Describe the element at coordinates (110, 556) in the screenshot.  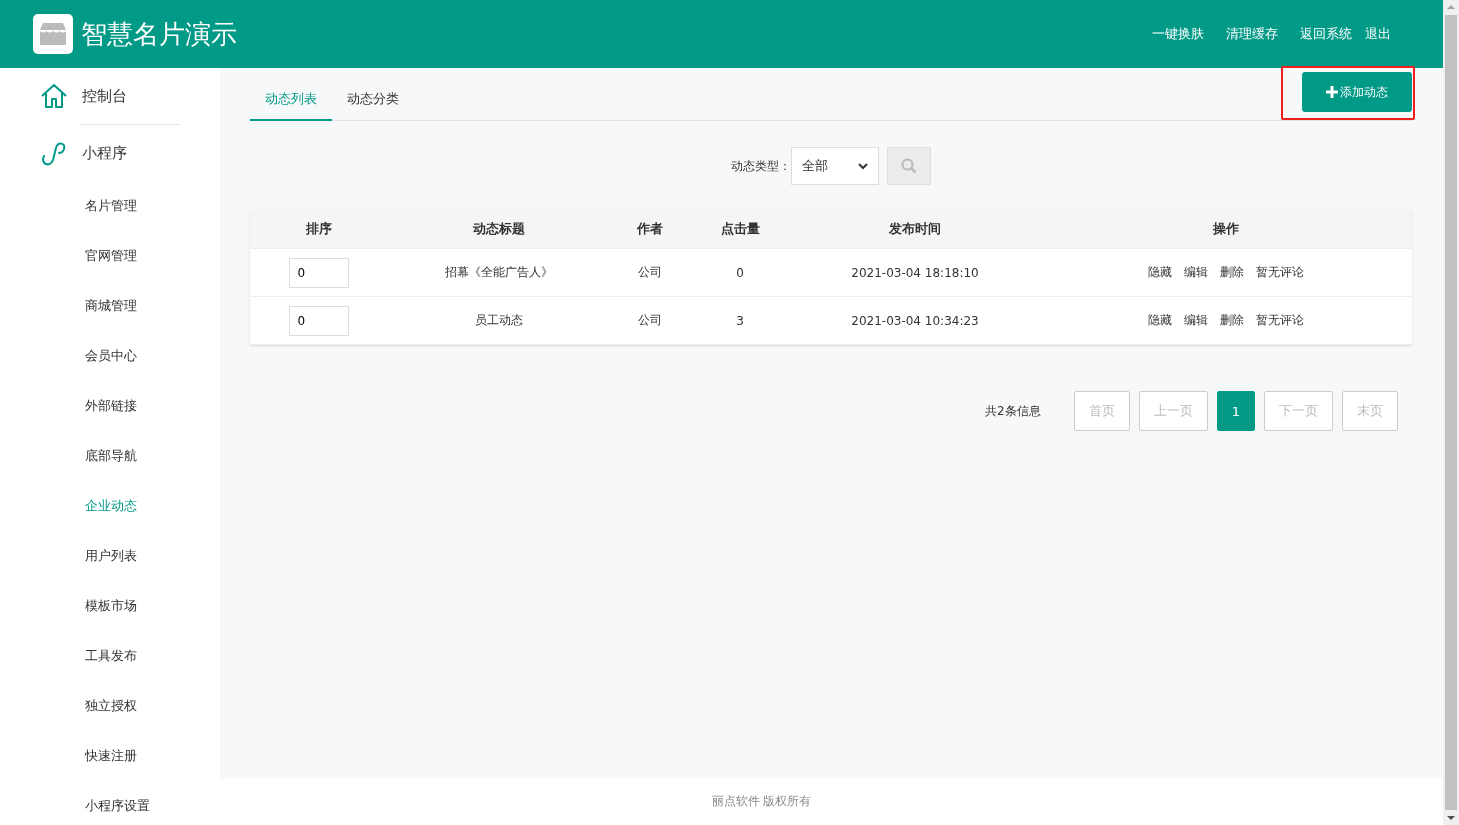
I see `sidebar-item: 用户列表` at that location.